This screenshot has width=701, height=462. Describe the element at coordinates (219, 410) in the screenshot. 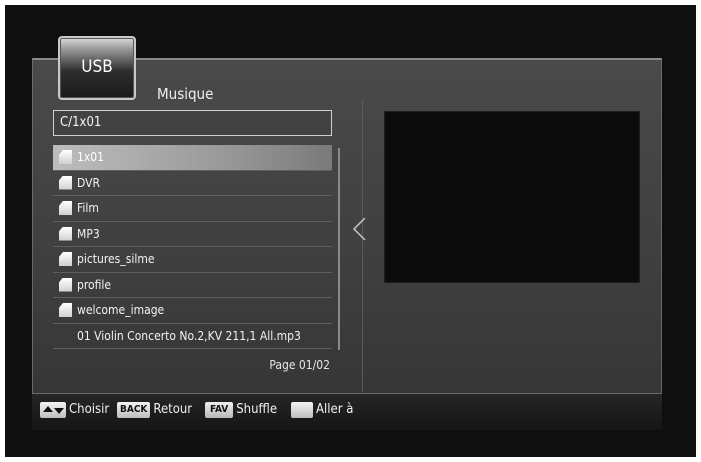

I see `fav-key: FAV` at that location.